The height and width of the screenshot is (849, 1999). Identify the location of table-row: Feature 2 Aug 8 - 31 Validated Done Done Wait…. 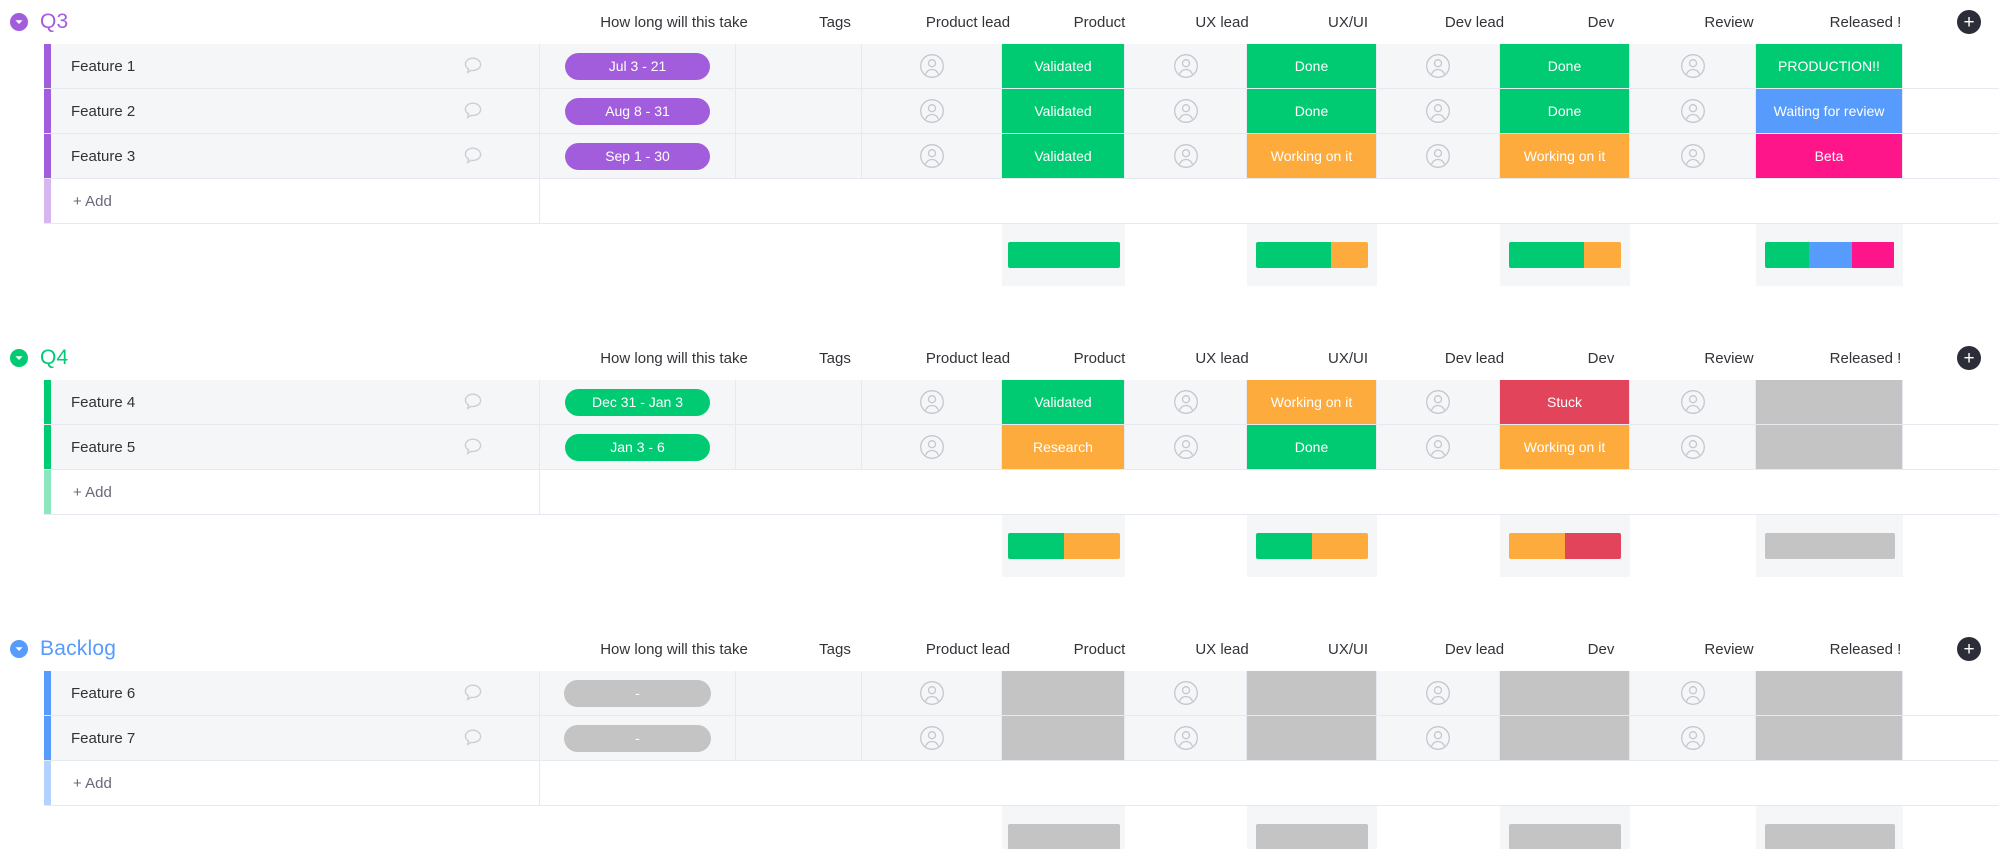
(1021, 111).